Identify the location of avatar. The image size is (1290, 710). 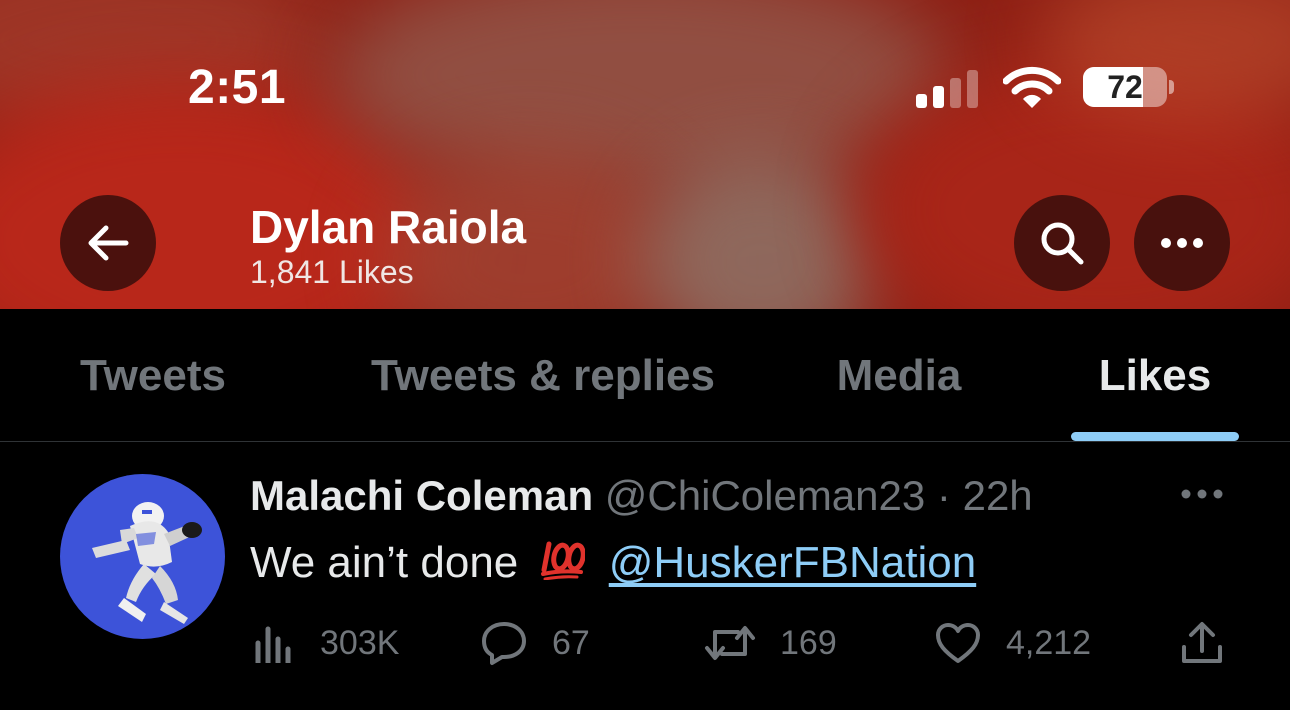
(142, 556).